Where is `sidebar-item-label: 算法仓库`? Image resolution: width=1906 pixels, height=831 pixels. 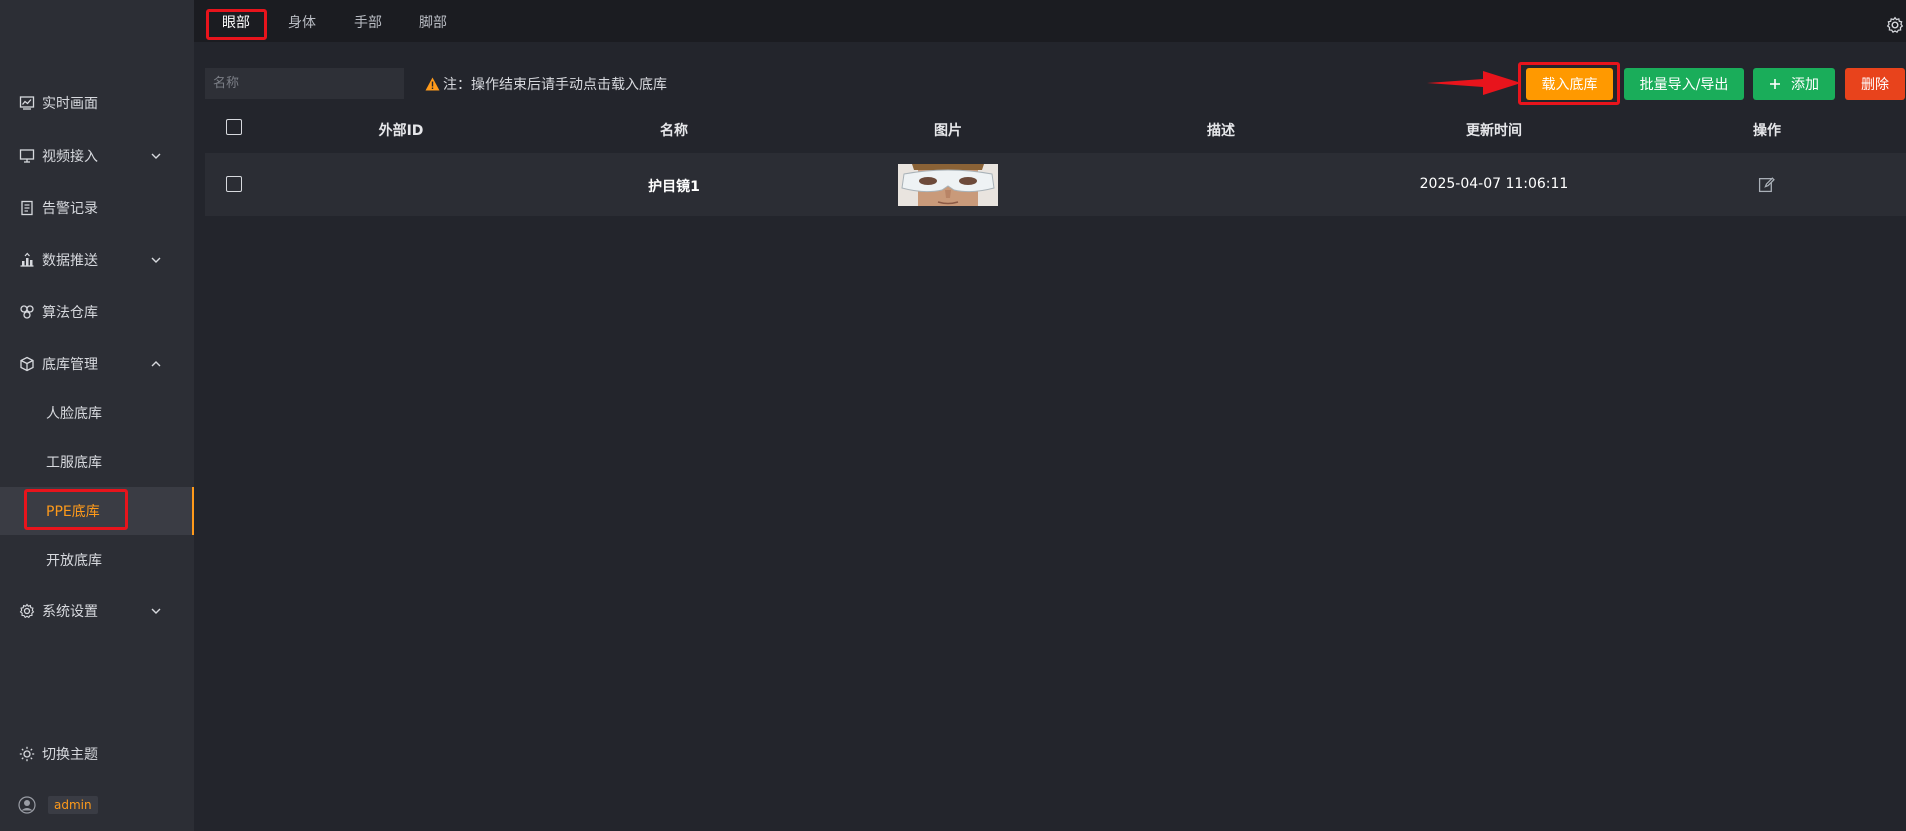 sidebar-item-label: 算法仓库 is located at coordinates (70, 313).